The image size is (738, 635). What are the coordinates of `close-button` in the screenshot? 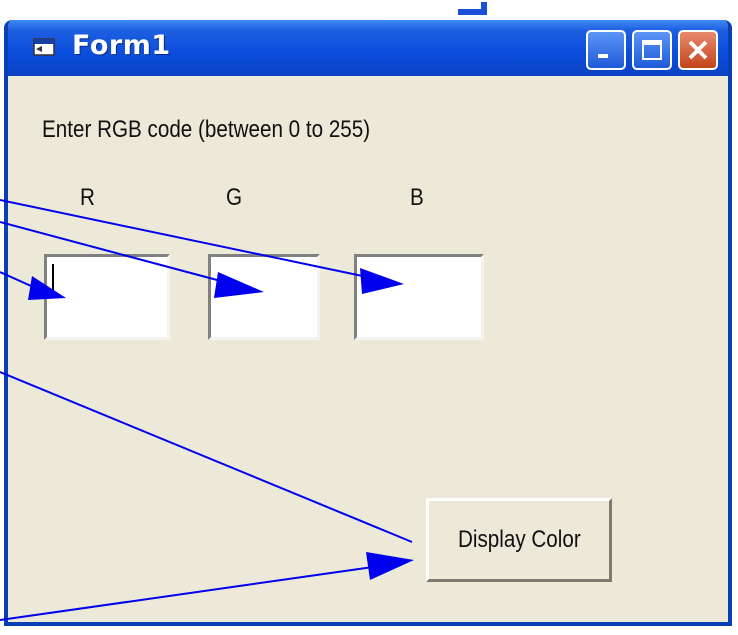 It's located at (698, 50).